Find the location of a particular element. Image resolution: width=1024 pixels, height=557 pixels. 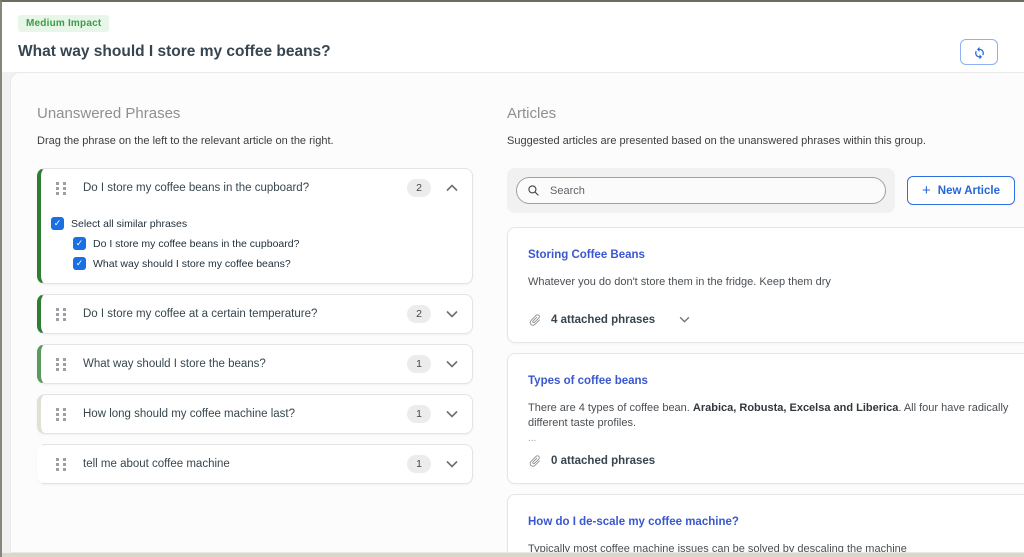

collapse-phrase-button is located at coordinates (452, 188).